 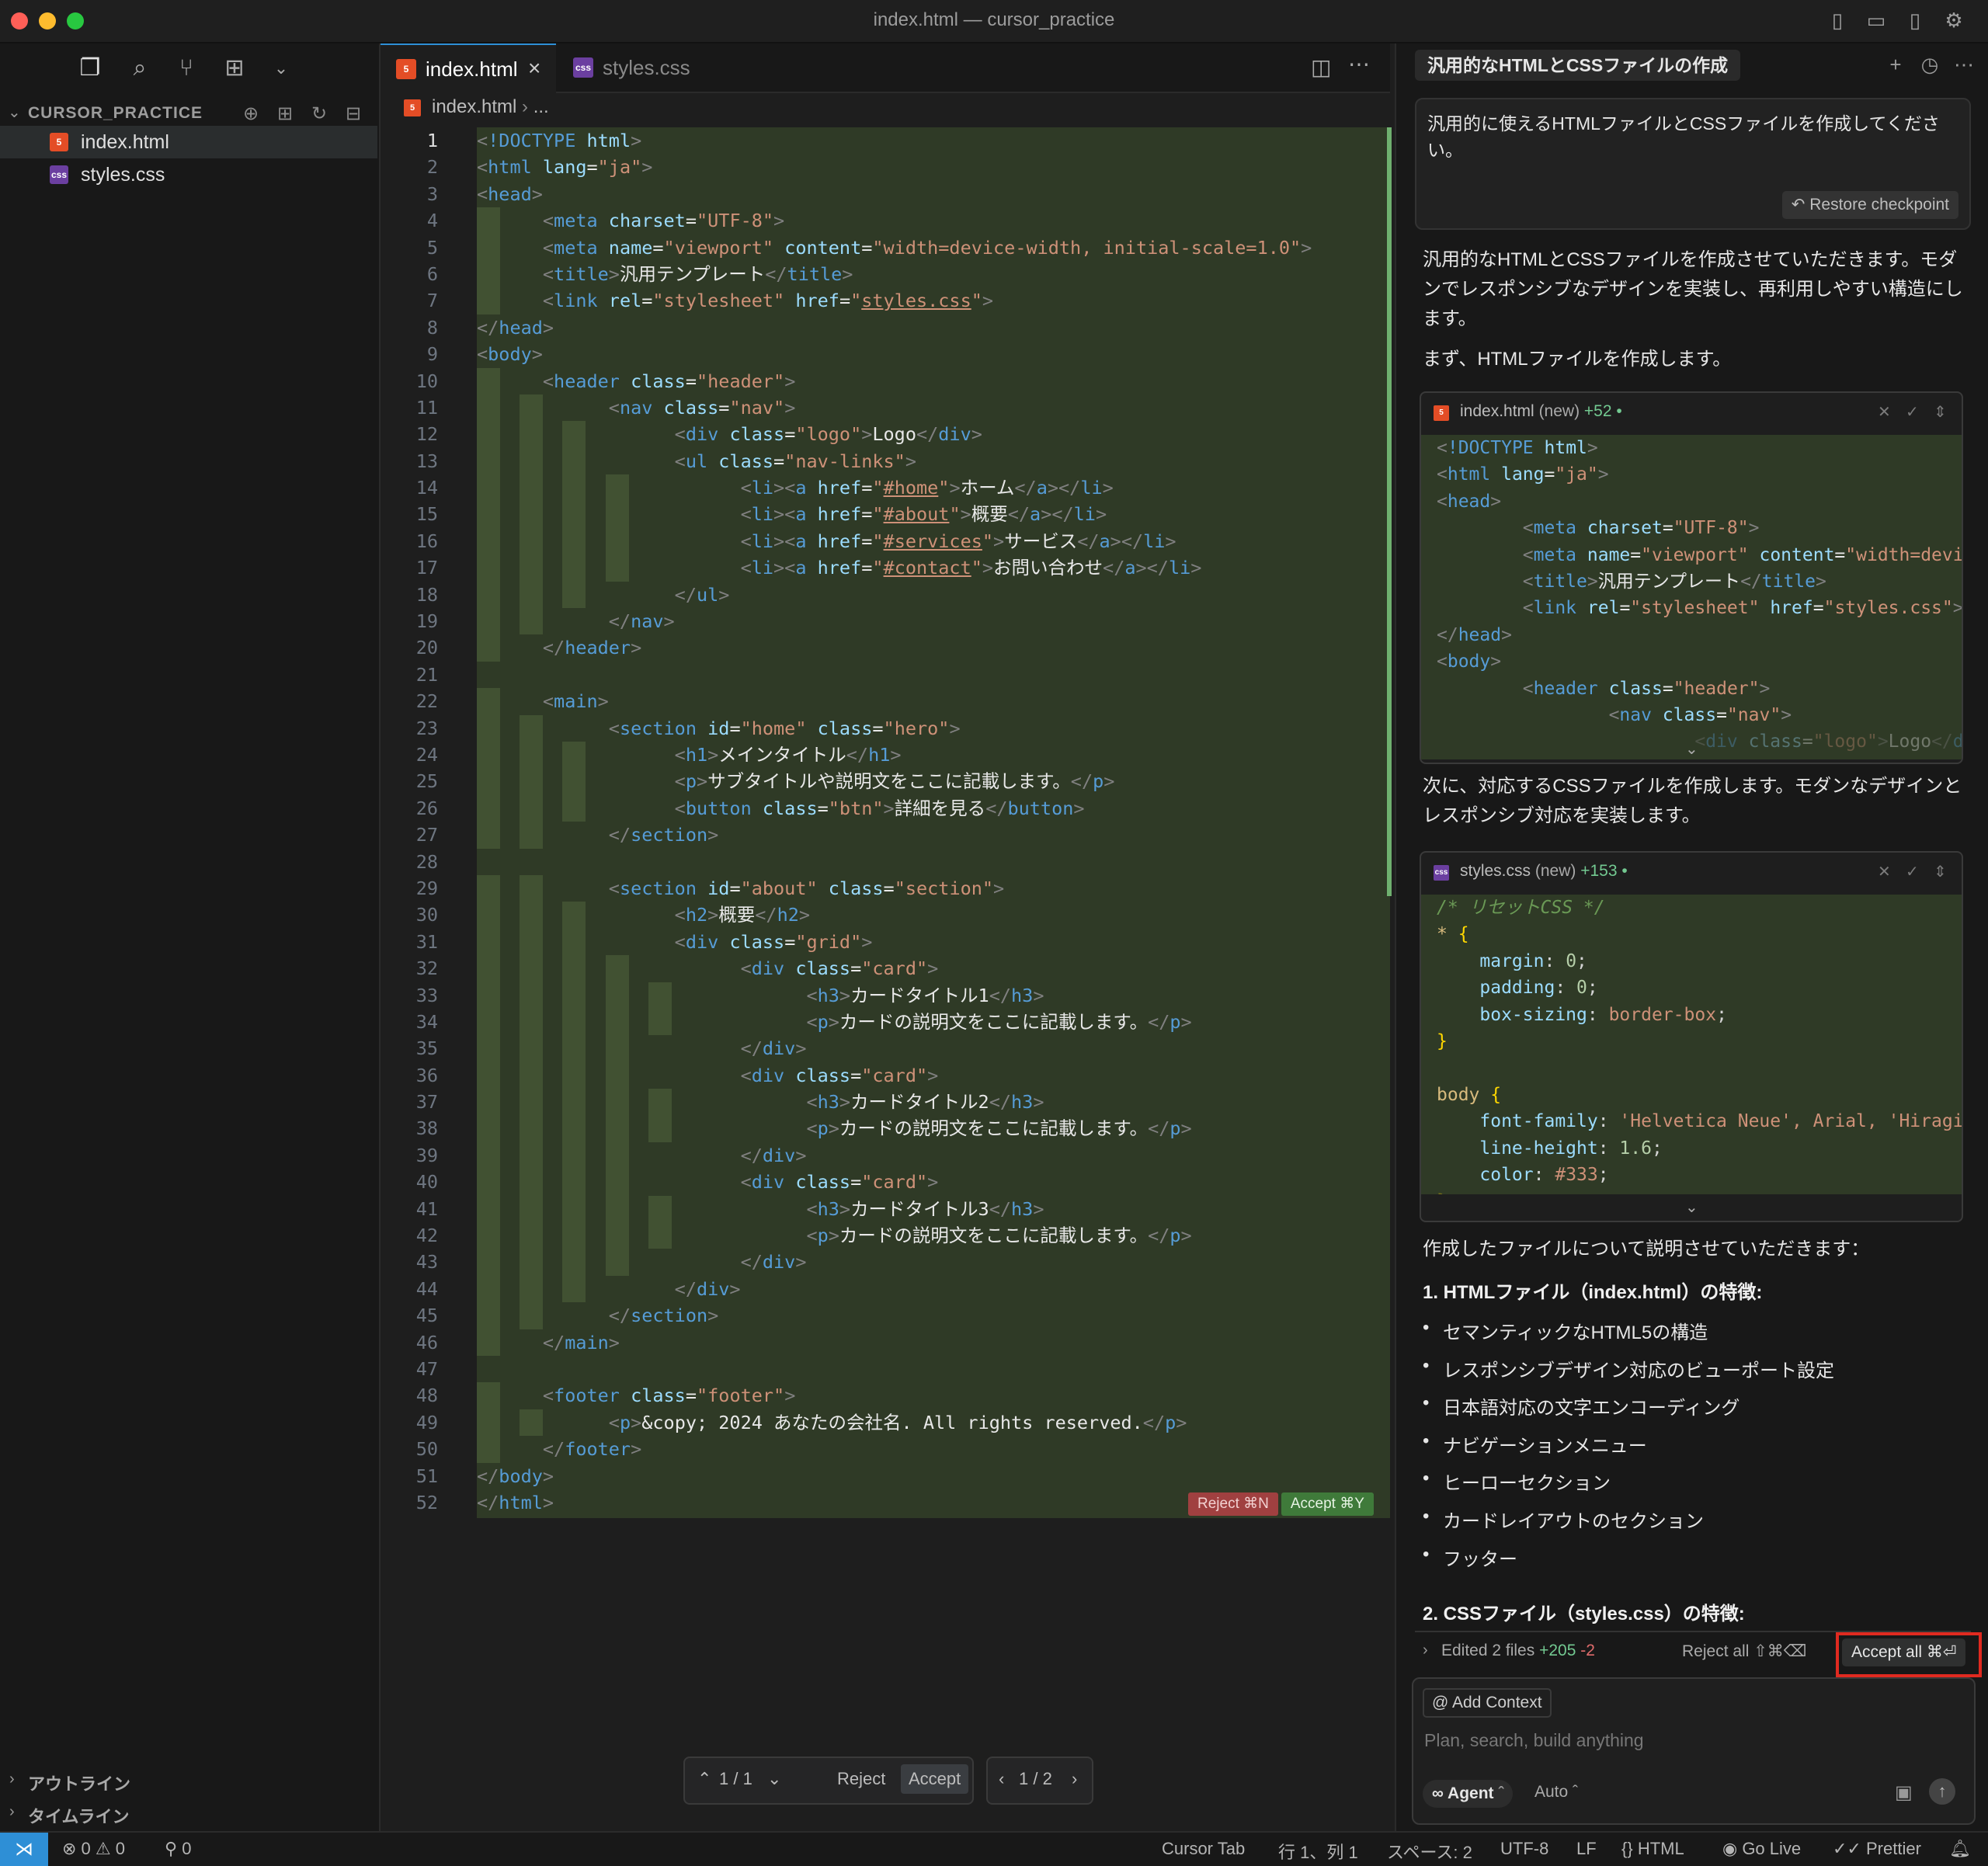 What do you see at coordinates (1876, 20) in the screenshot?
I see `toggle-panel-icon: ▭` at bounding box center [1876, 20].